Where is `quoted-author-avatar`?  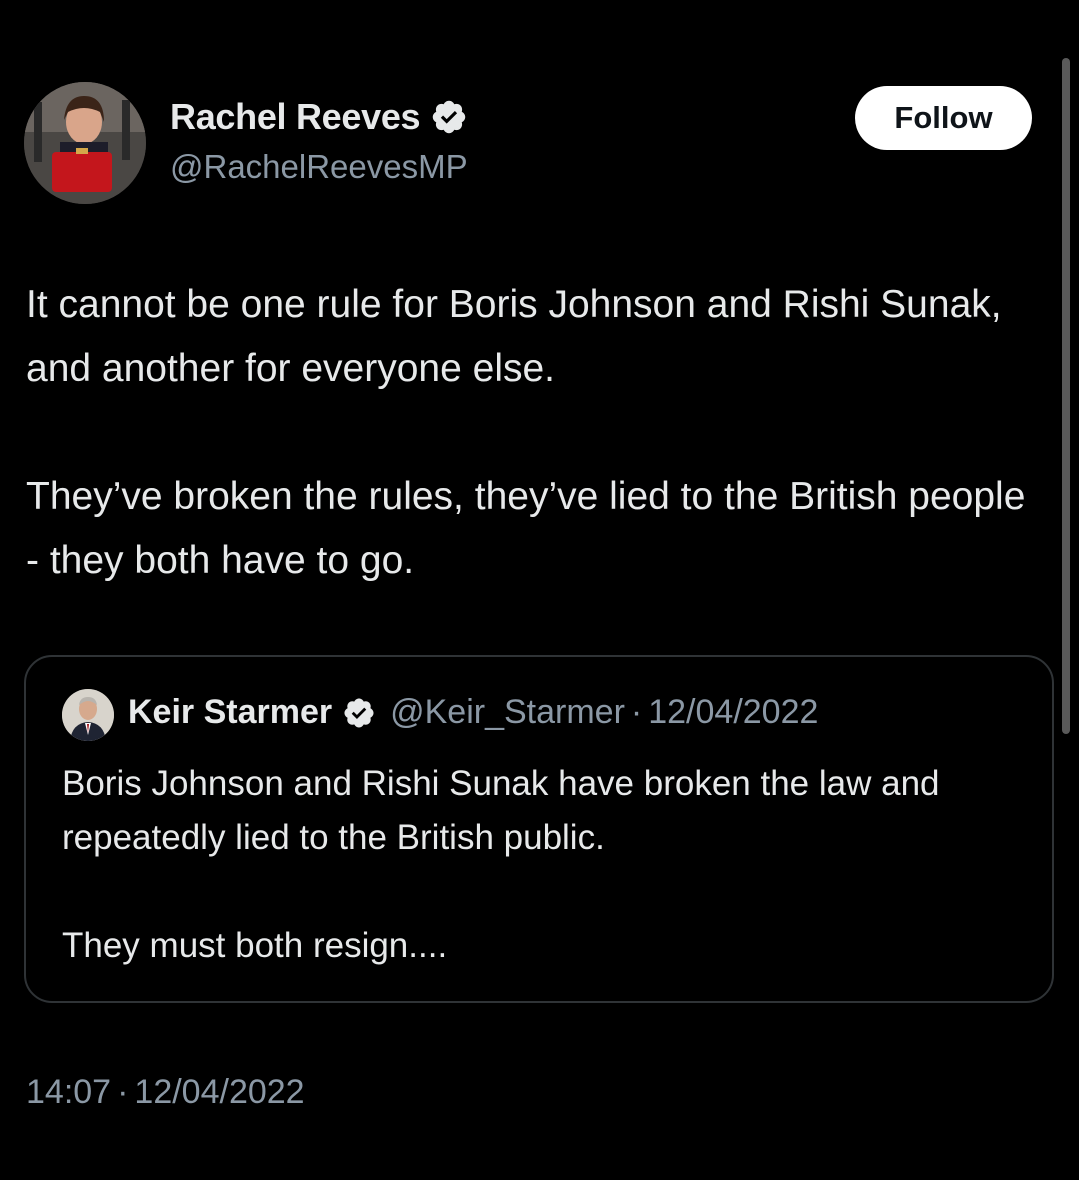 quoted-author-avatar is located at coordinates (88, 715).